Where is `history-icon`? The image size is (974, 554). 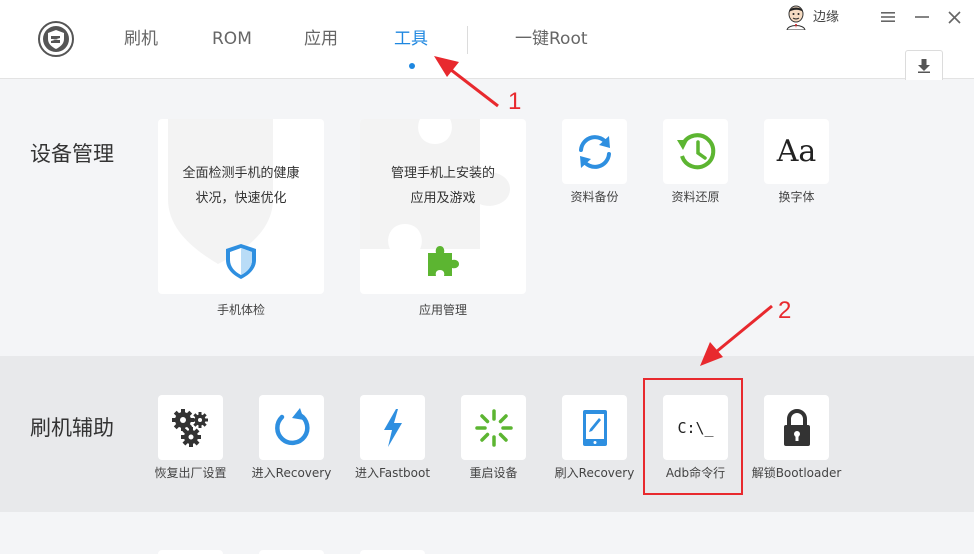 history-icon is located at coordinates (695, 150).